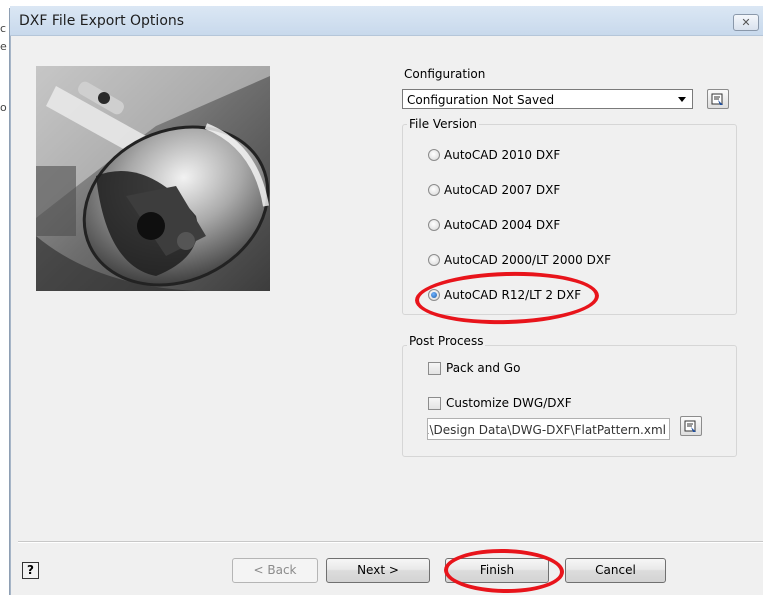  Describe the element at coordinates (445, 74) in the screenshot. I see `configuration-label: Configuration` at that location.